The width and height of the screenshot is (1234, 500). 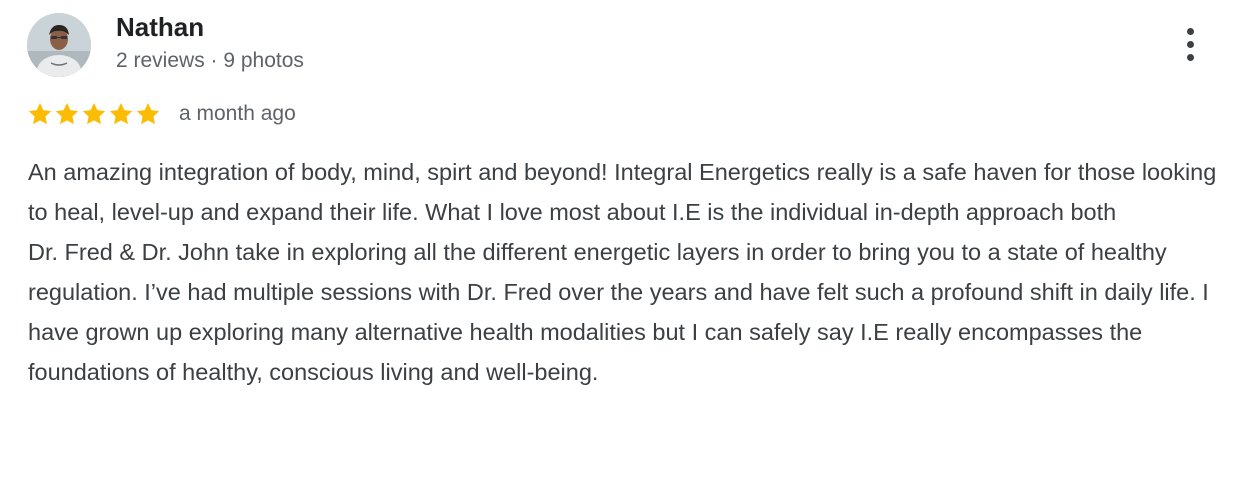 What do you see at coordinates (160, 27) in the screenshot?
I see `reviewer-name: Nathan` at bounding box center [160, 27].